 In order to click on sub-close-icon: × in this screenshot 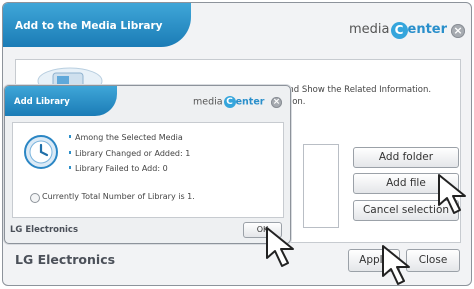, I will do `click(276, 102)`.